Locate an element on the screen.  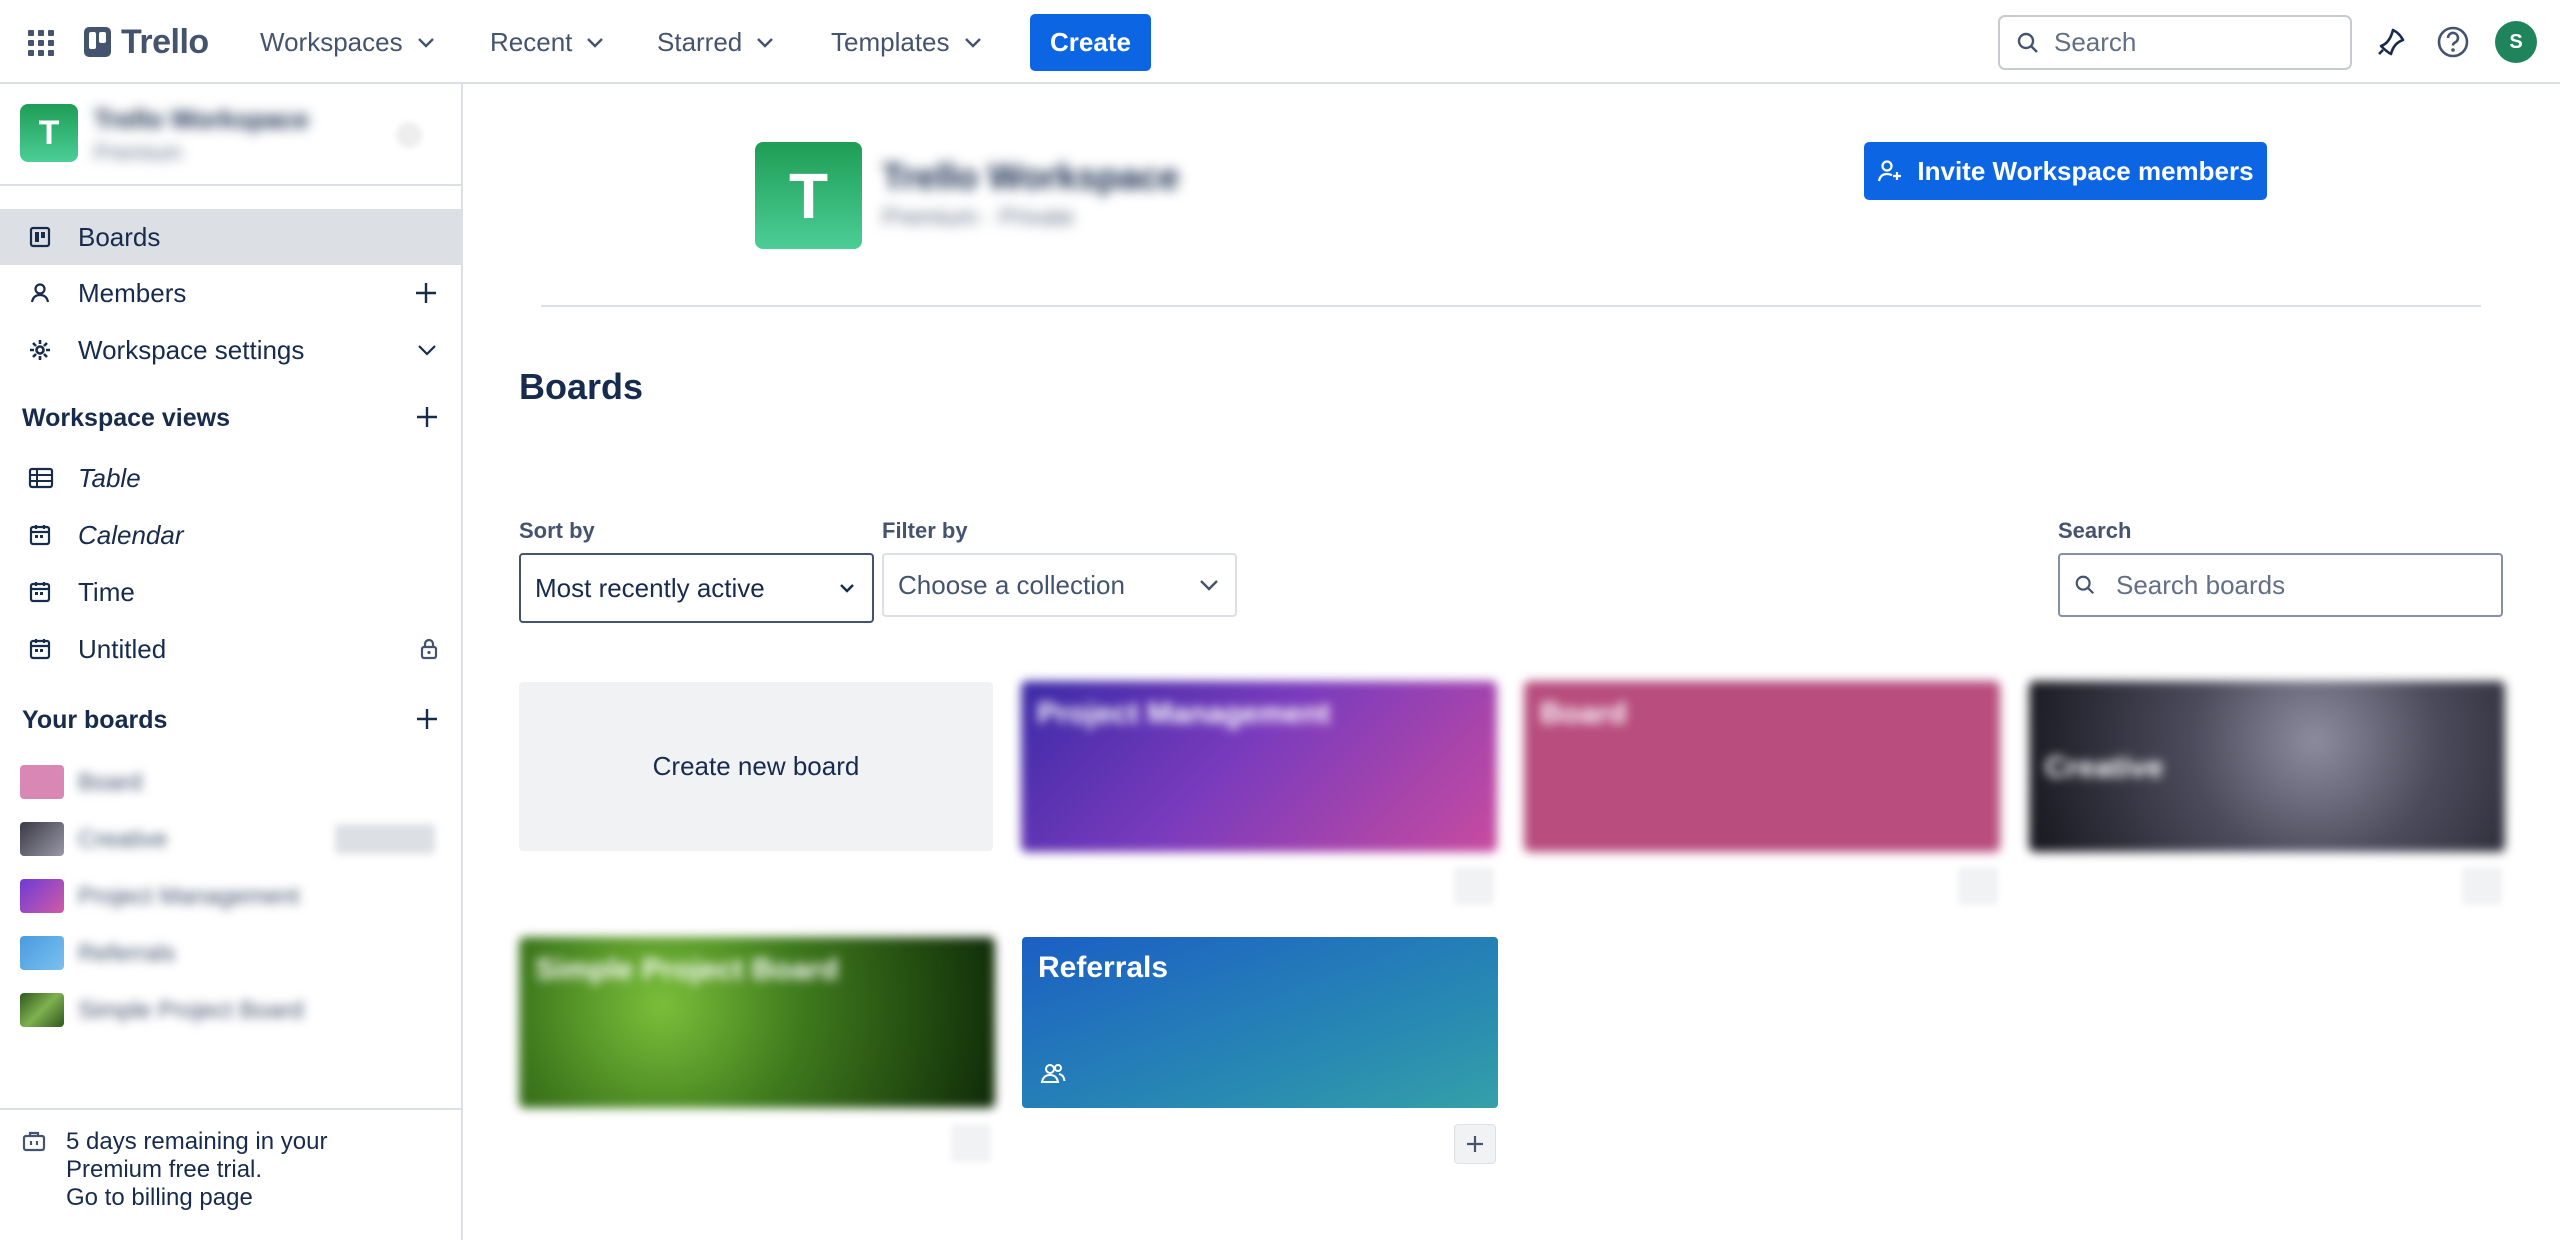
board-search-placeholder: Search boards is located at coordinates (2201, 584).